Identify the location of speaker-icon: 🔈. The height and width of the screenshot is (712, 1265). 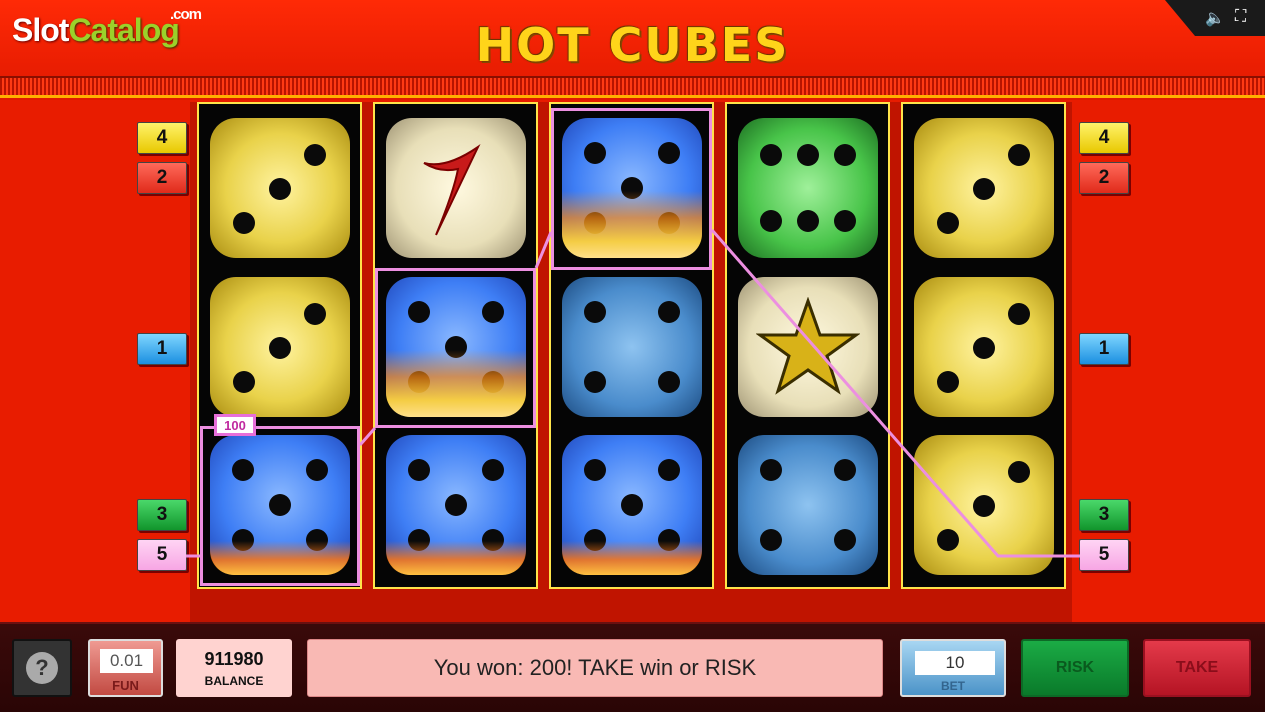
(1215, 18).